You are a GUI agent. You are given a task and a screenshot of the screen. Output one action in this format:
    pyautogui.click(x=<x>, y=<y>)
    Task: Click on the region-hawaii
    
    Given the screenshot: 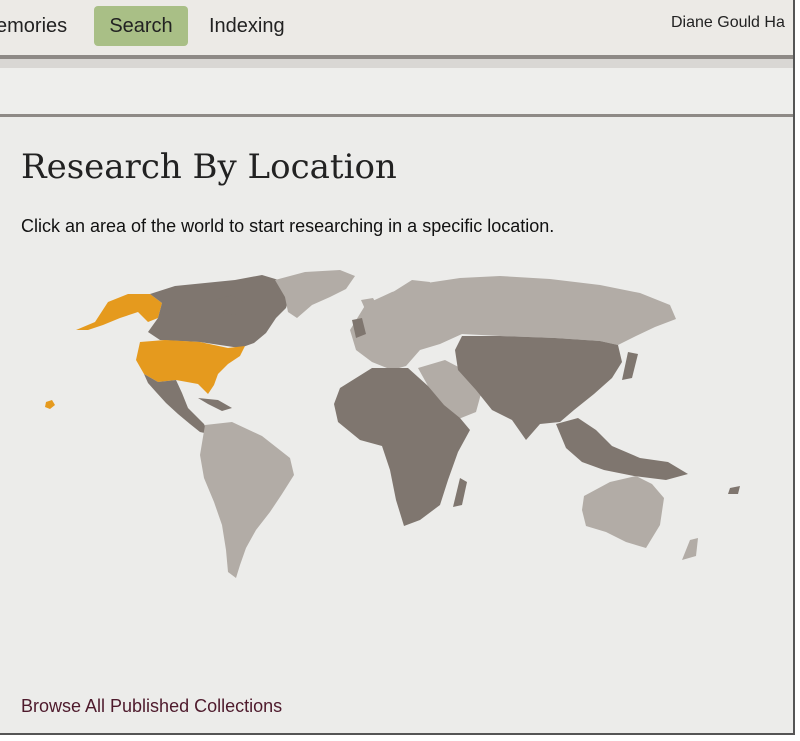 What is the action you would take?
    pyautogui.click(x=50, y=404)
    